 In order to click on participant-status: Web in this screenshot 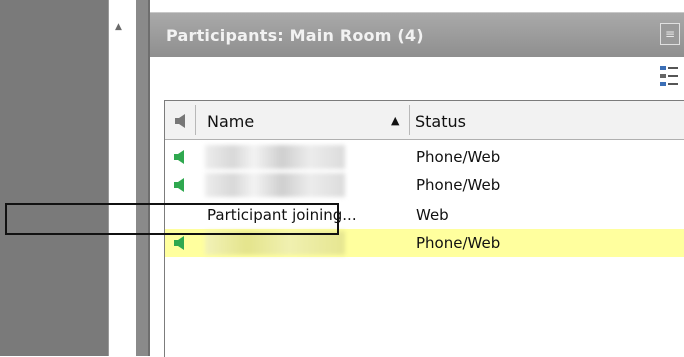, I will do `click(432, 215)`.